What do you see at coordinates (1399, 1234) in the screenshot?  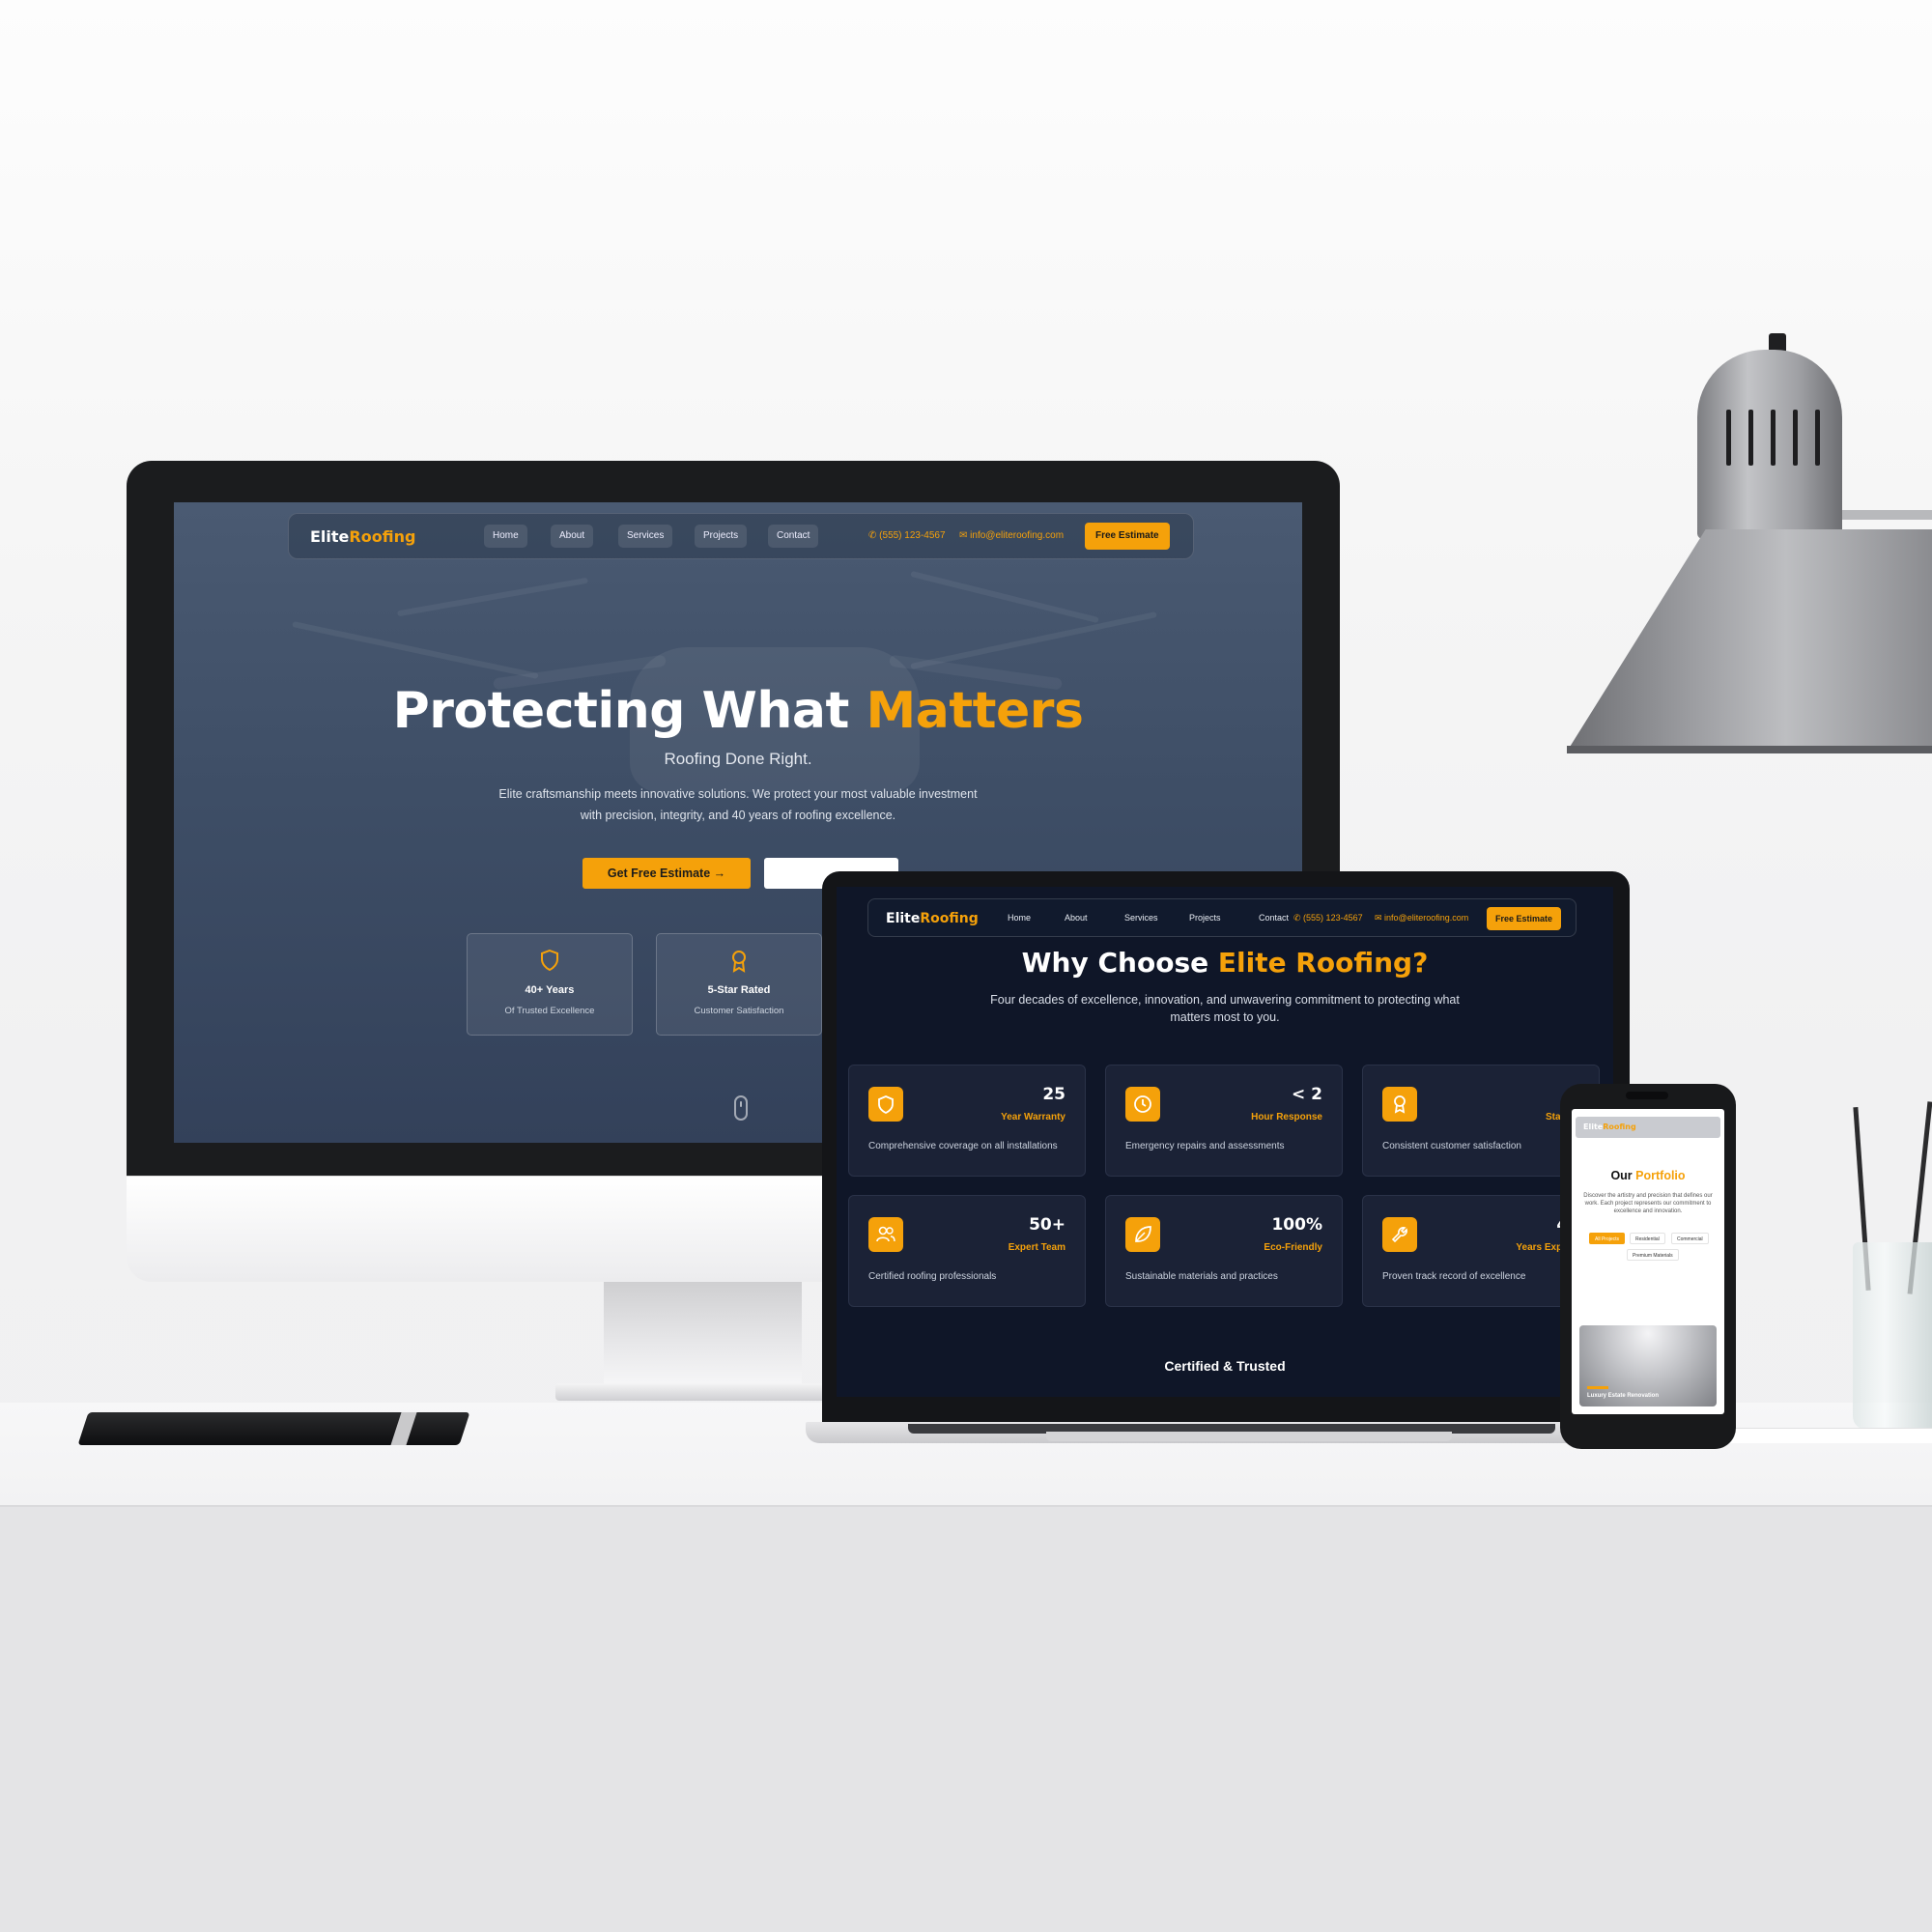 I see `wrench-icon` at bounding box center [1399, 1234].